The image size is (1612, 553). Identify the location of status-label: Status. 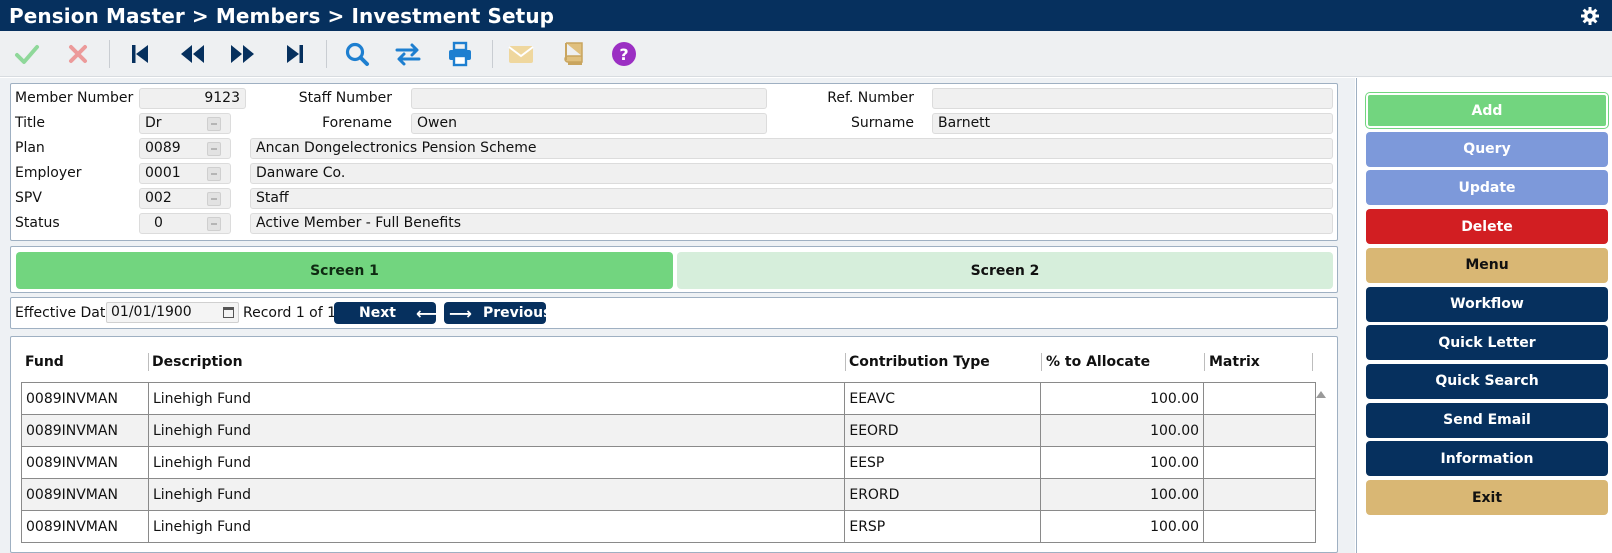
(37, 223).